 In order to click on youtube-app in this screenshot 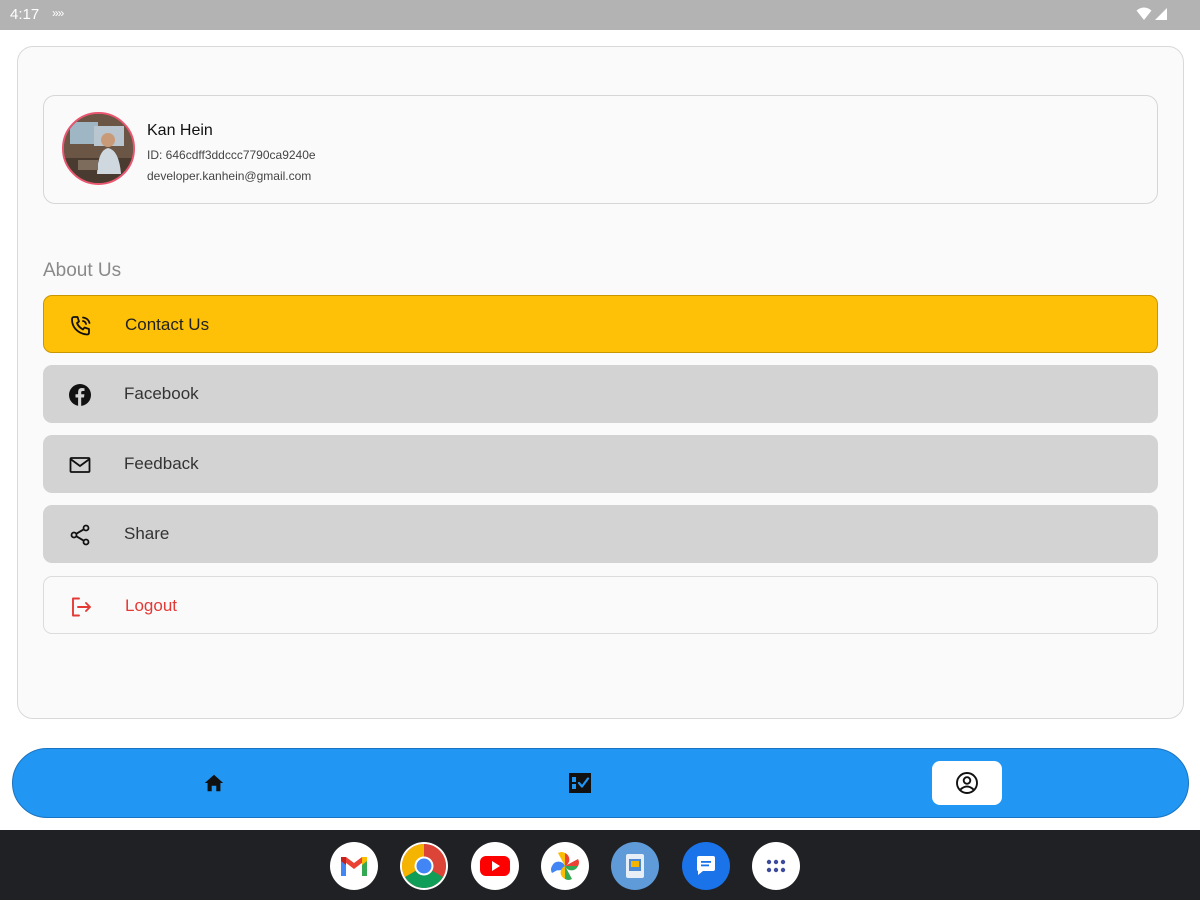, I will do `click(495, 866)`.